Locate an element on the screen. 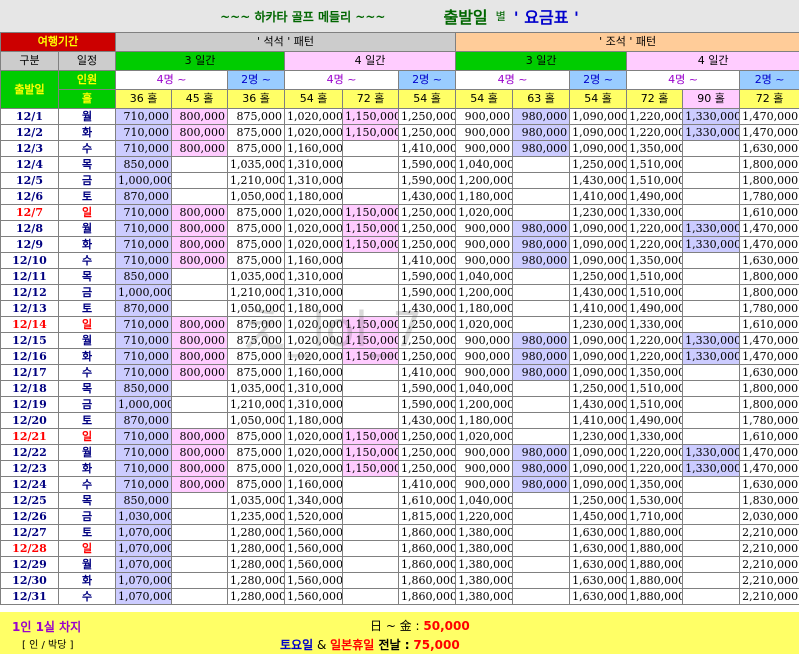 This screenshot has height=654, width=799. date-cell: 12/17 is located at coordinates (29, 372).